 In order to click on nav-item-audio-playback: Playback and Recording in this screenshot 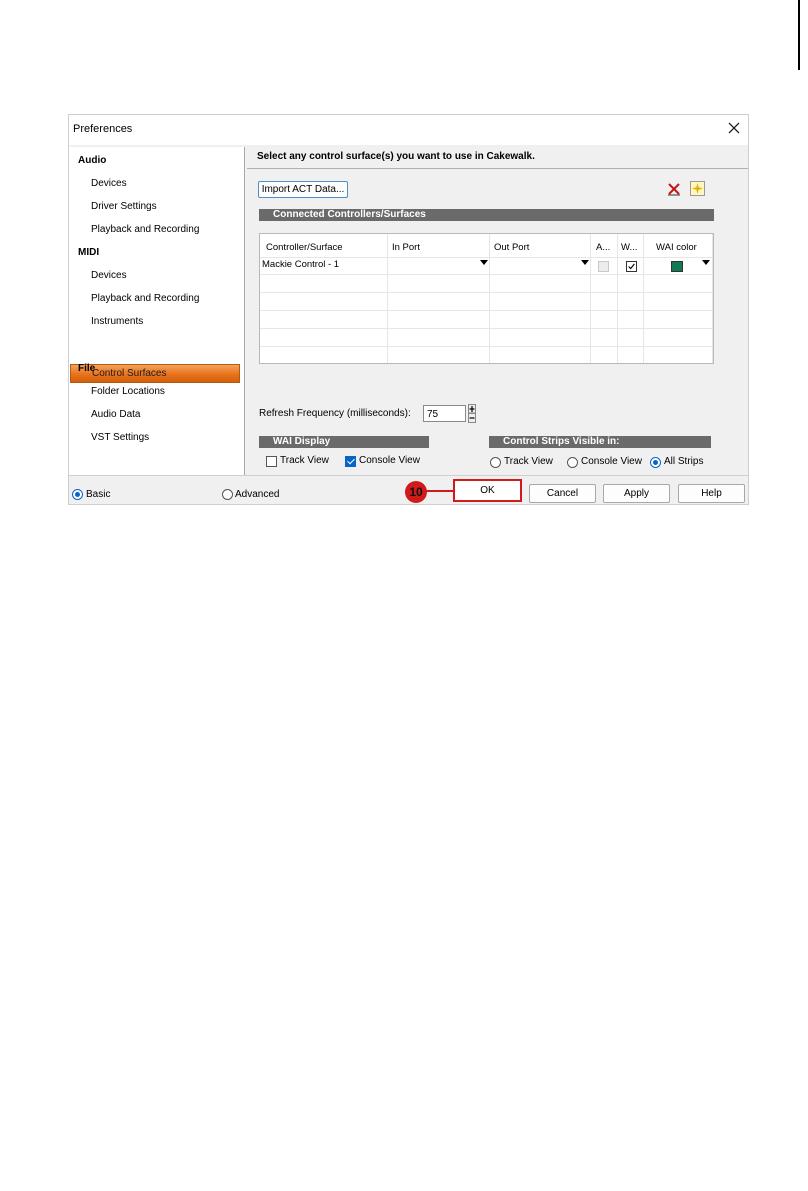, I will do `click(145, 229)`.